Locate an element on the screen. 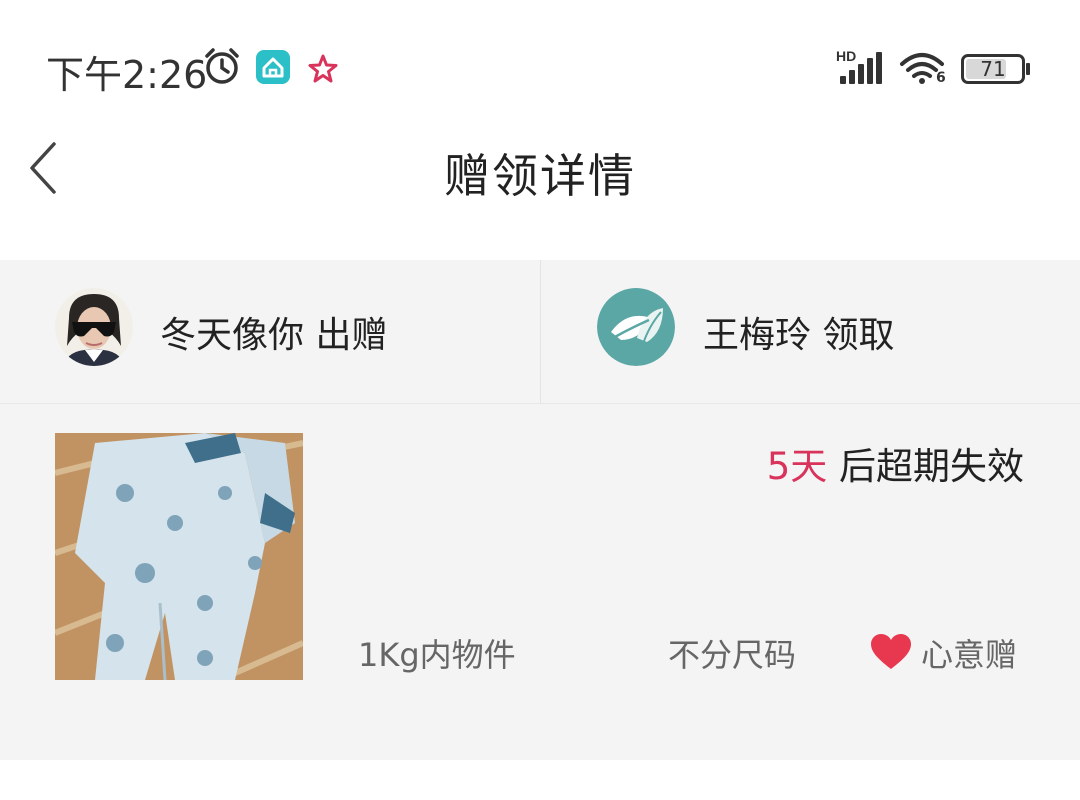  home-app-icon is located at coordinates (273, 67).